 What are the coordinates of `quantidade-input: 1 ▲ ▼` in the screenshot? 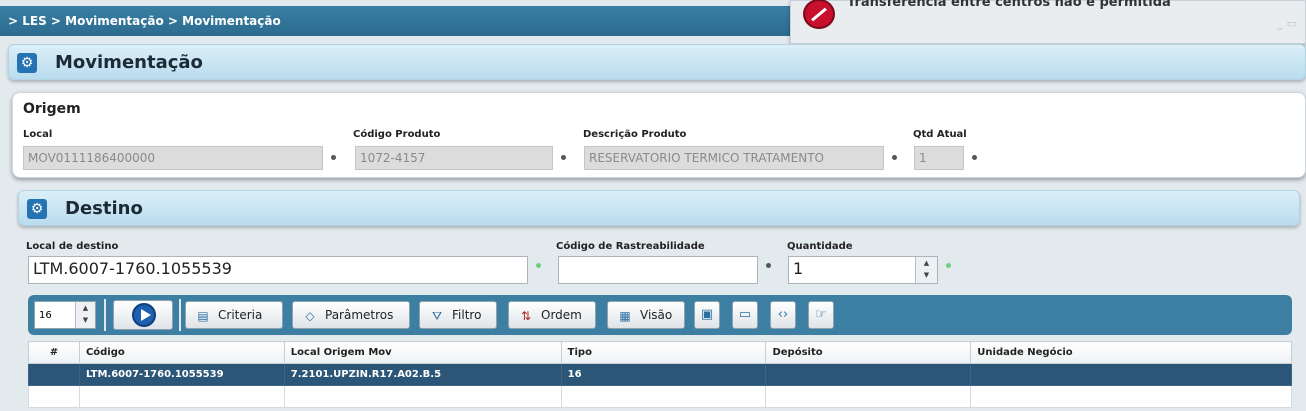 It's located at (863, 270).